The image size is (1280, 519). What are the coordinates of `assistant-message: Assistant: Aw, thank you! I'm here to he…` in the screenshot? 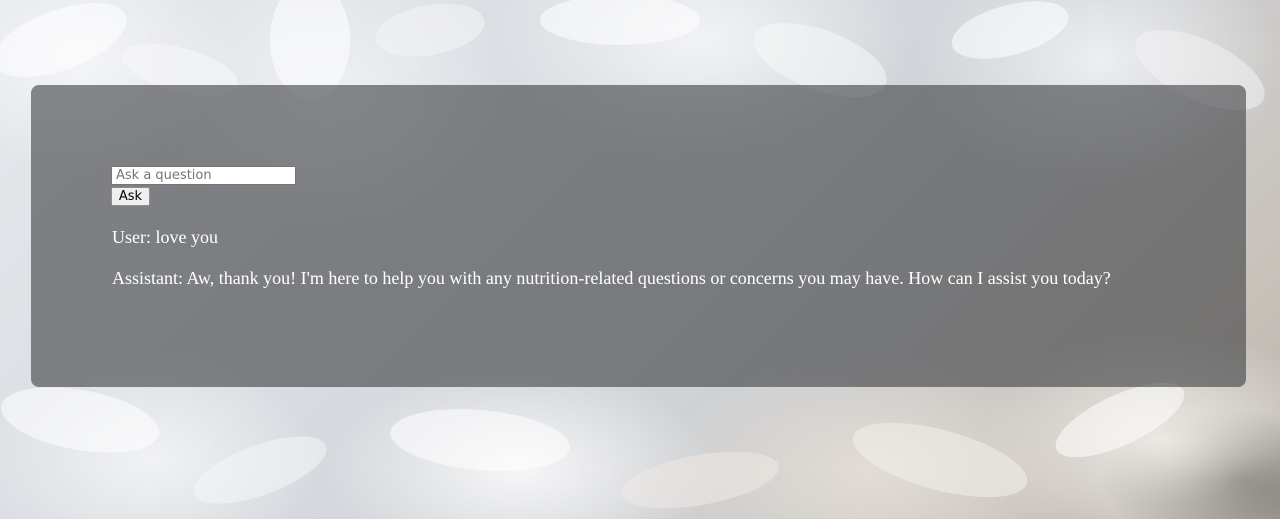 It's located at (611, 278).